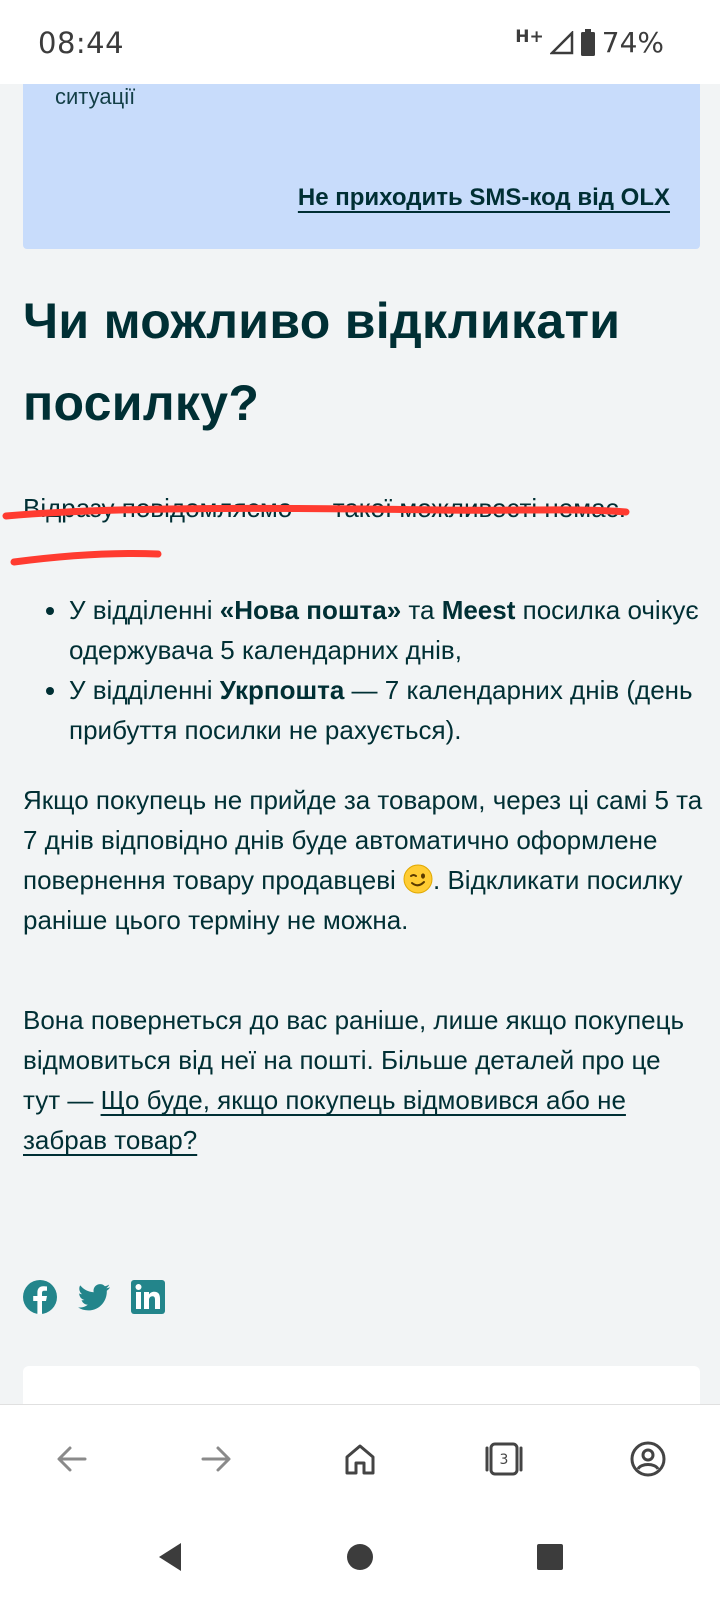 This screenshot has height=1601, width=720. I want to click on battery-icon, so click(587, 42).